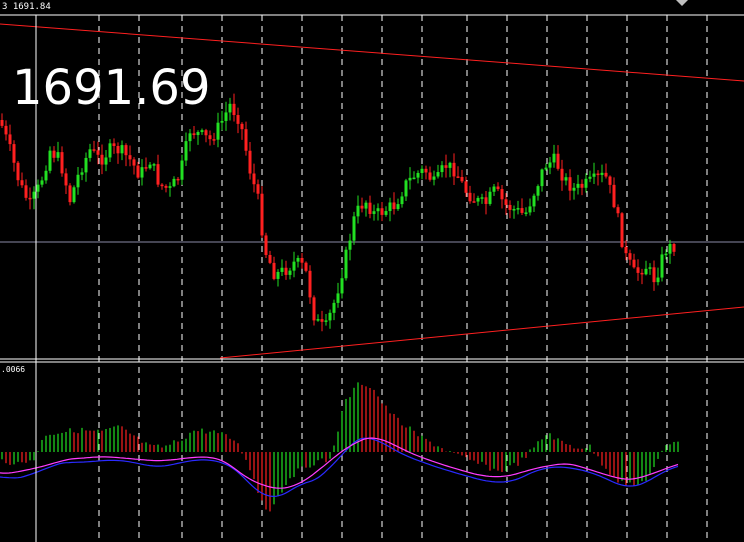  Describe the element at coordinates (481, 332) in the screenshot. I see `lower-trendline` at that location.